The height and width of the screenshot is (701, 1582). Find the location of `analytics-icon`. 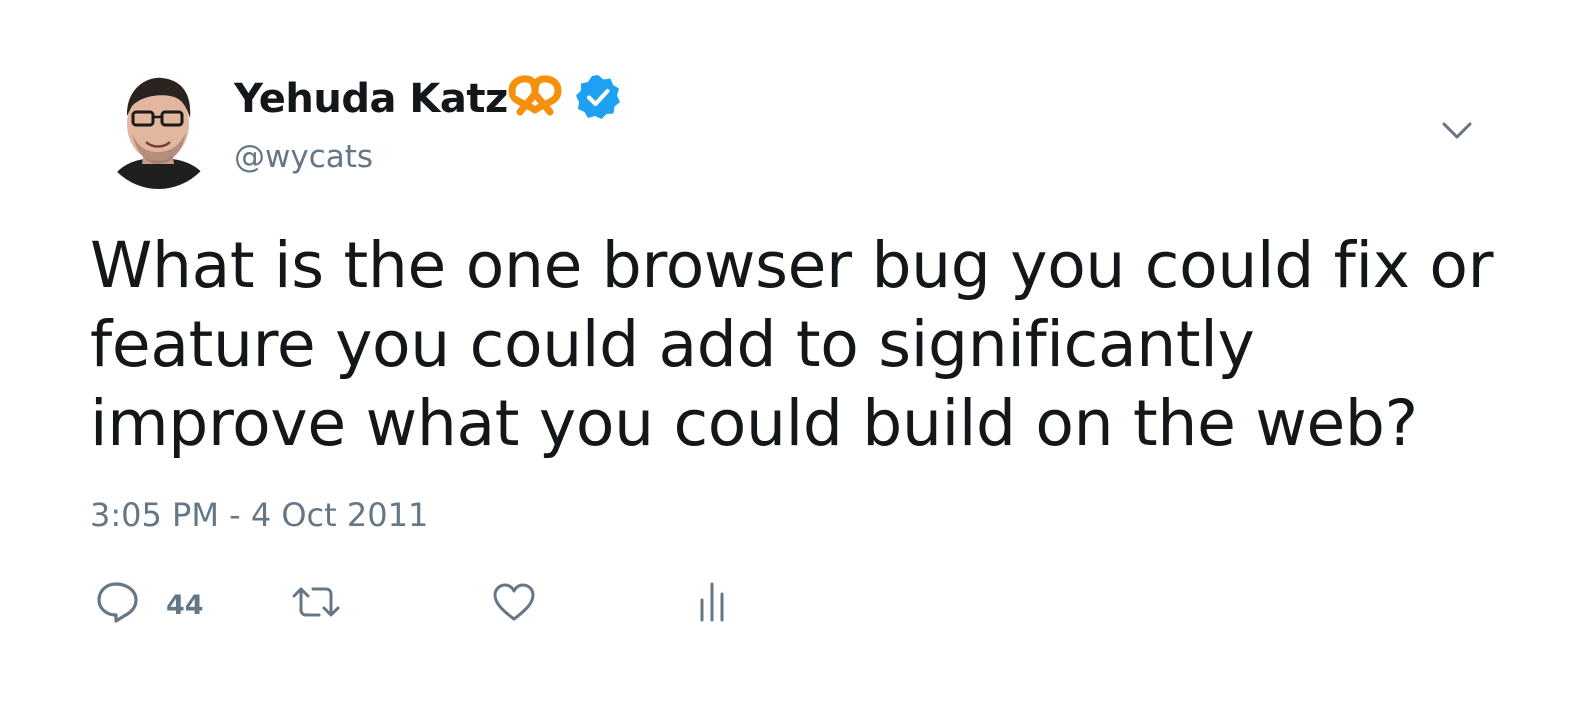

analytics-icon is located at coordinates (712, 602).